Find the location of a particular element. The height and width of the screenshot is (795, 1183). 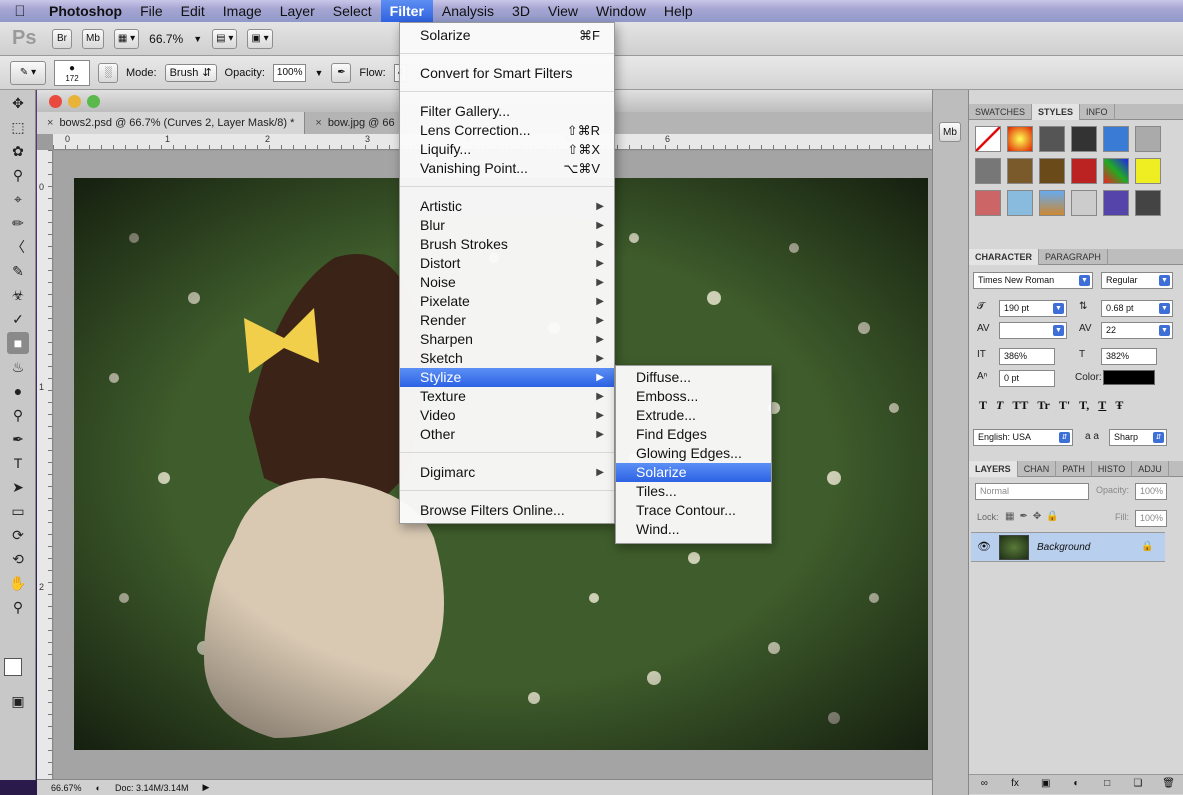

font-family-select: Times New Roman ▼ is located at coordinates (1033, 280).